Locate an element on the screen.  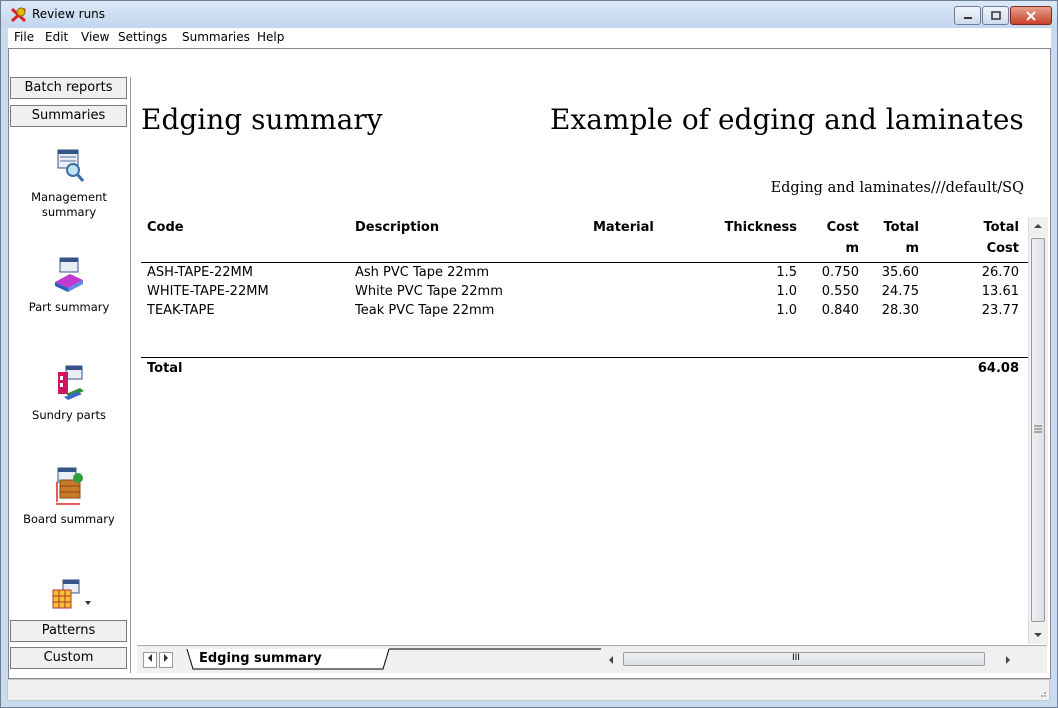
col-code-header: Code is located at coordinates (165, 227).